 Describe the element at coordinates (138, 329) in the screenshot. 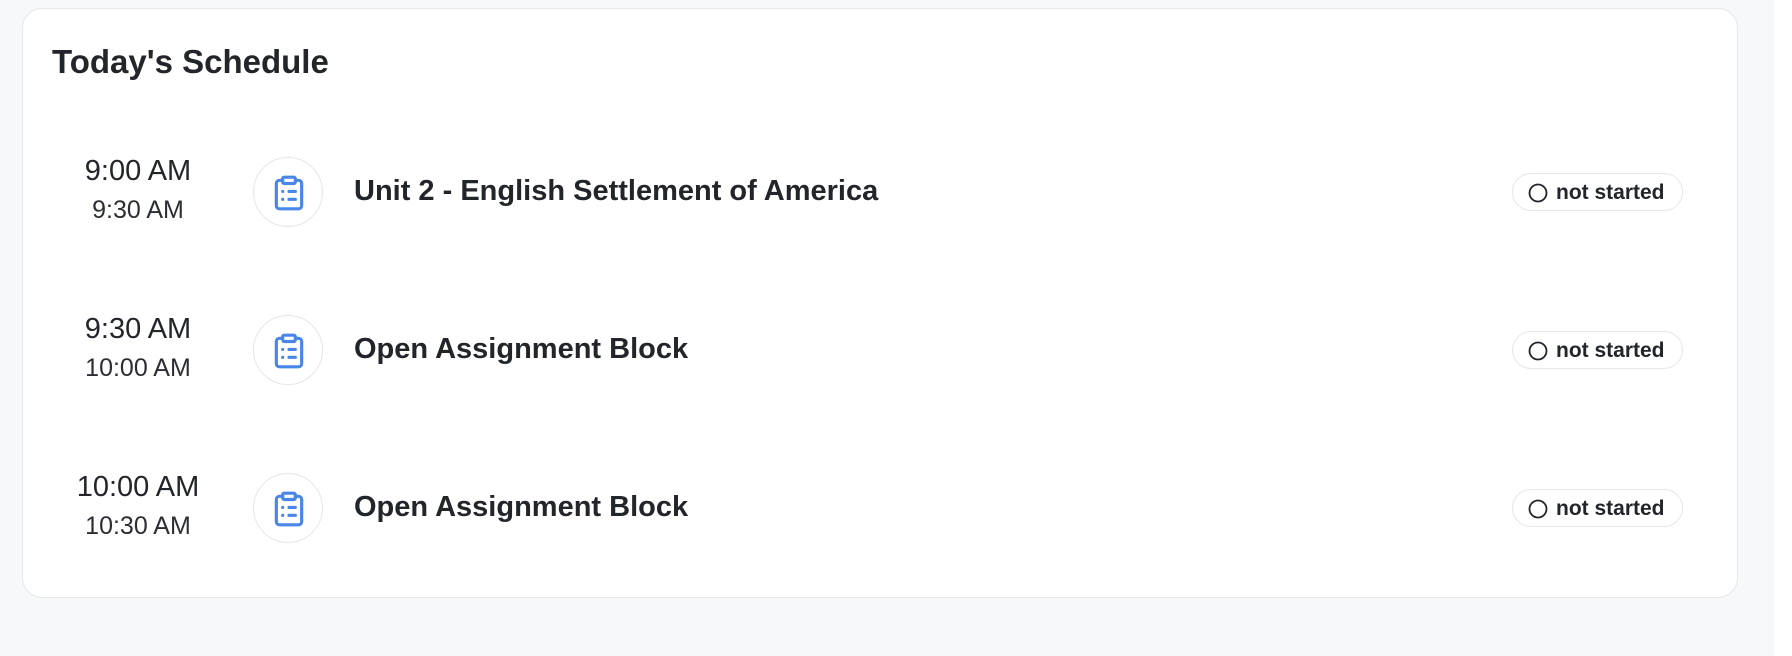

I see `start-time: 9:30 AM` at that location.